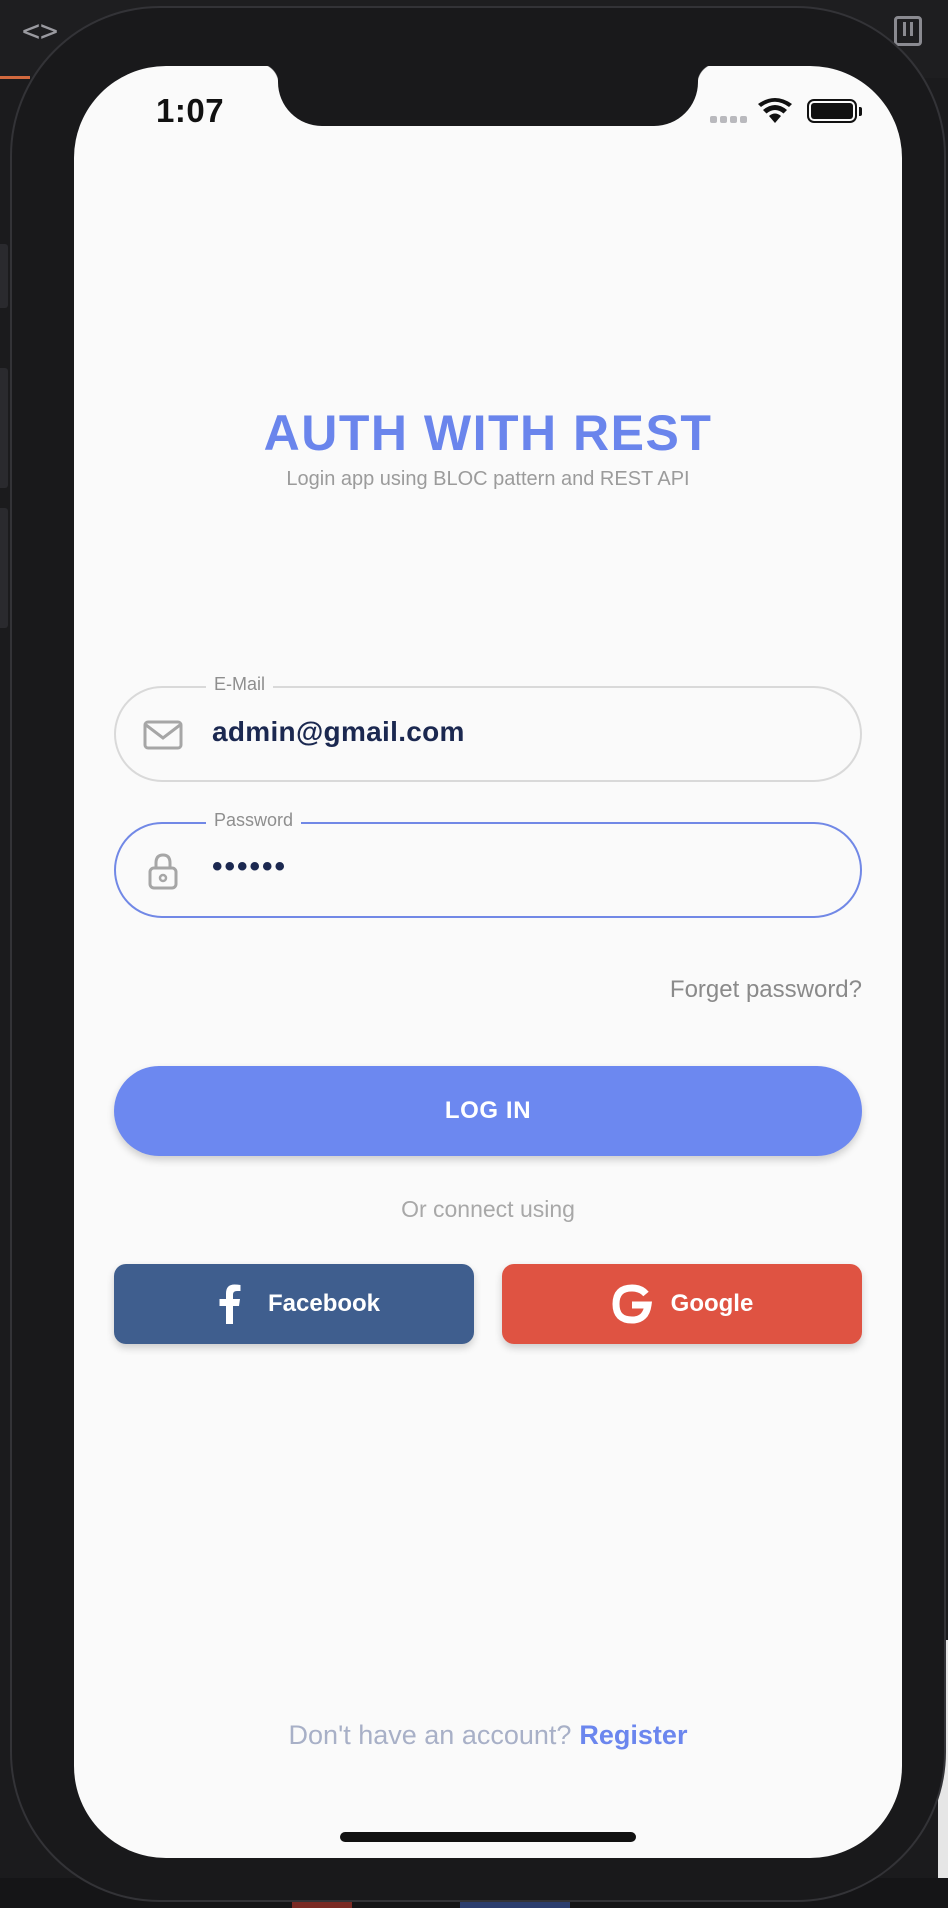  Describe the element at coordinates (240, 684) in the screenshot. I see `email-field-label: E-Mail` at that location.